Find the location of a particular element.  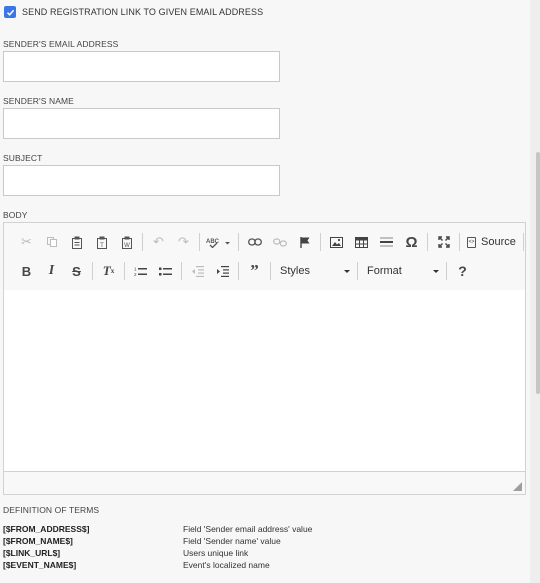

help-icon: ? is located at coordinates (462, 271).